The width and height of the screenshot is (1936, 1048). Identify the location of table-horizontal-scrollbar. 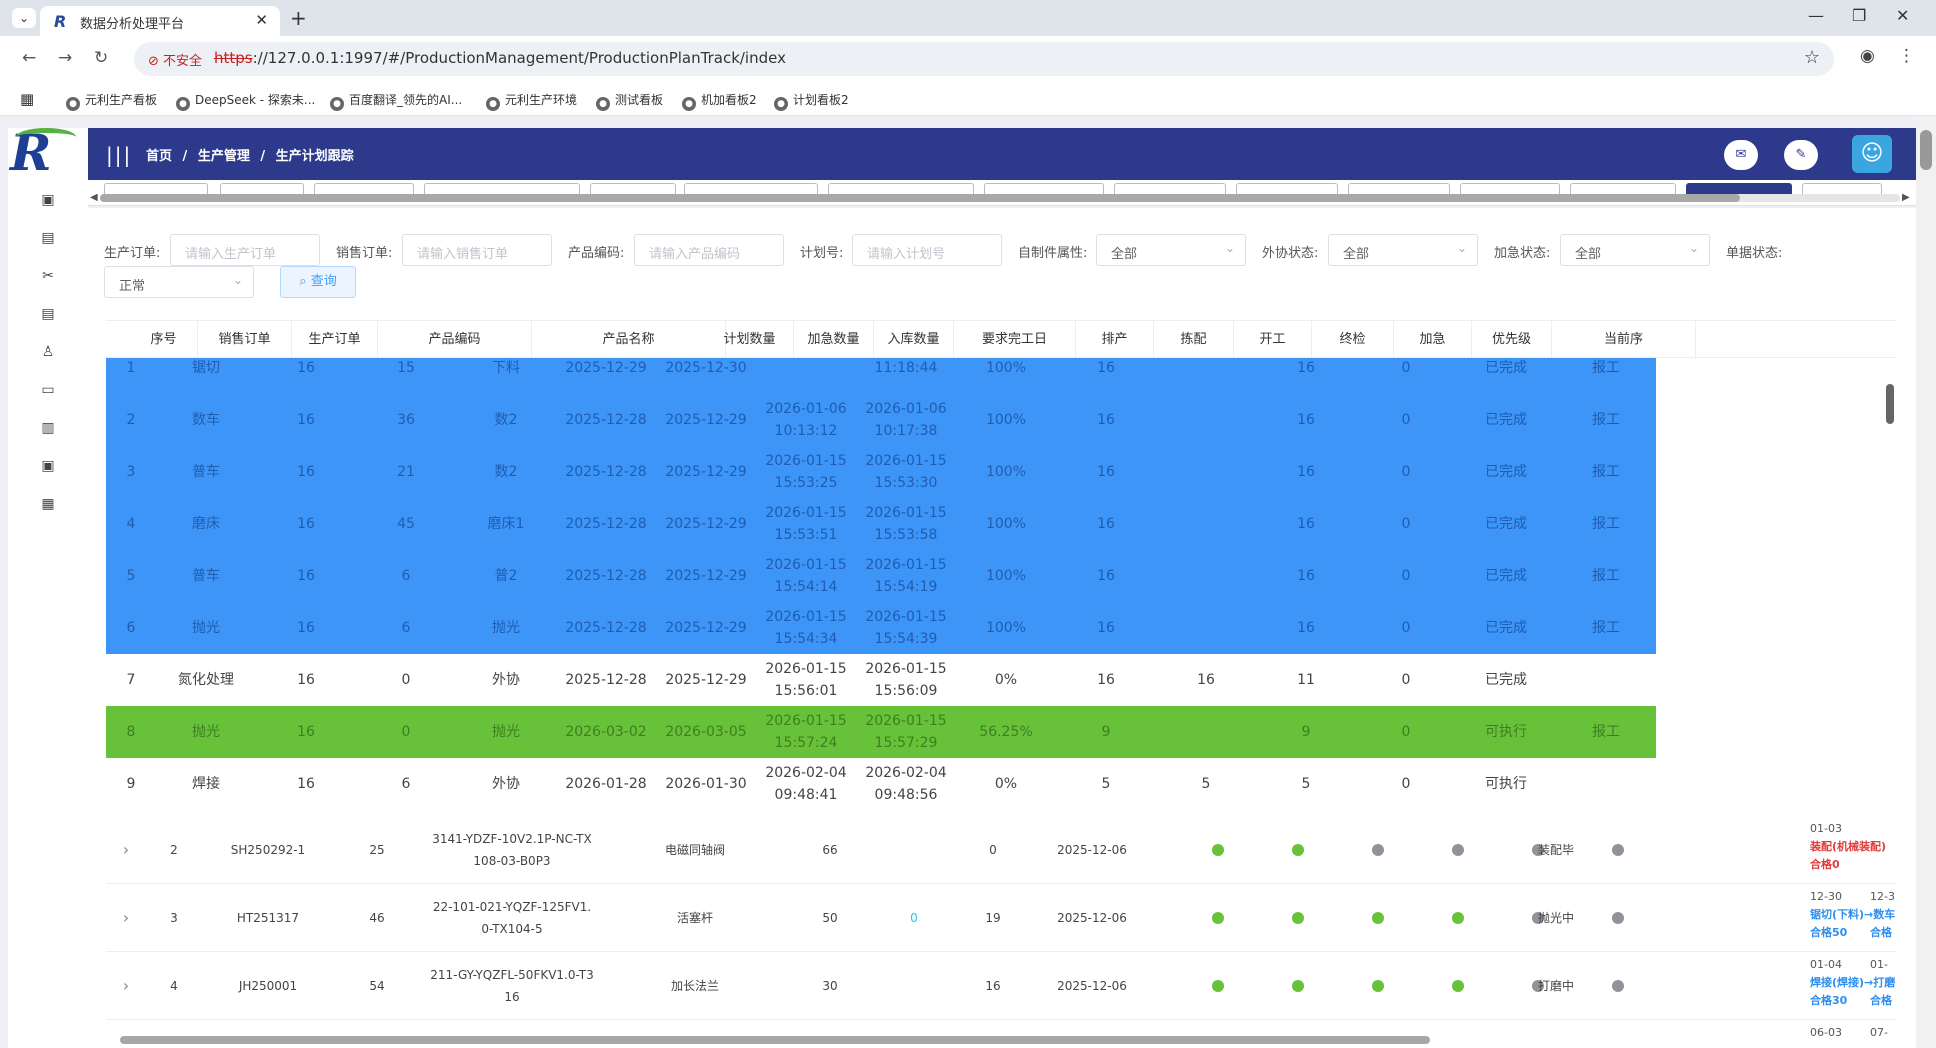
(775, 1040).